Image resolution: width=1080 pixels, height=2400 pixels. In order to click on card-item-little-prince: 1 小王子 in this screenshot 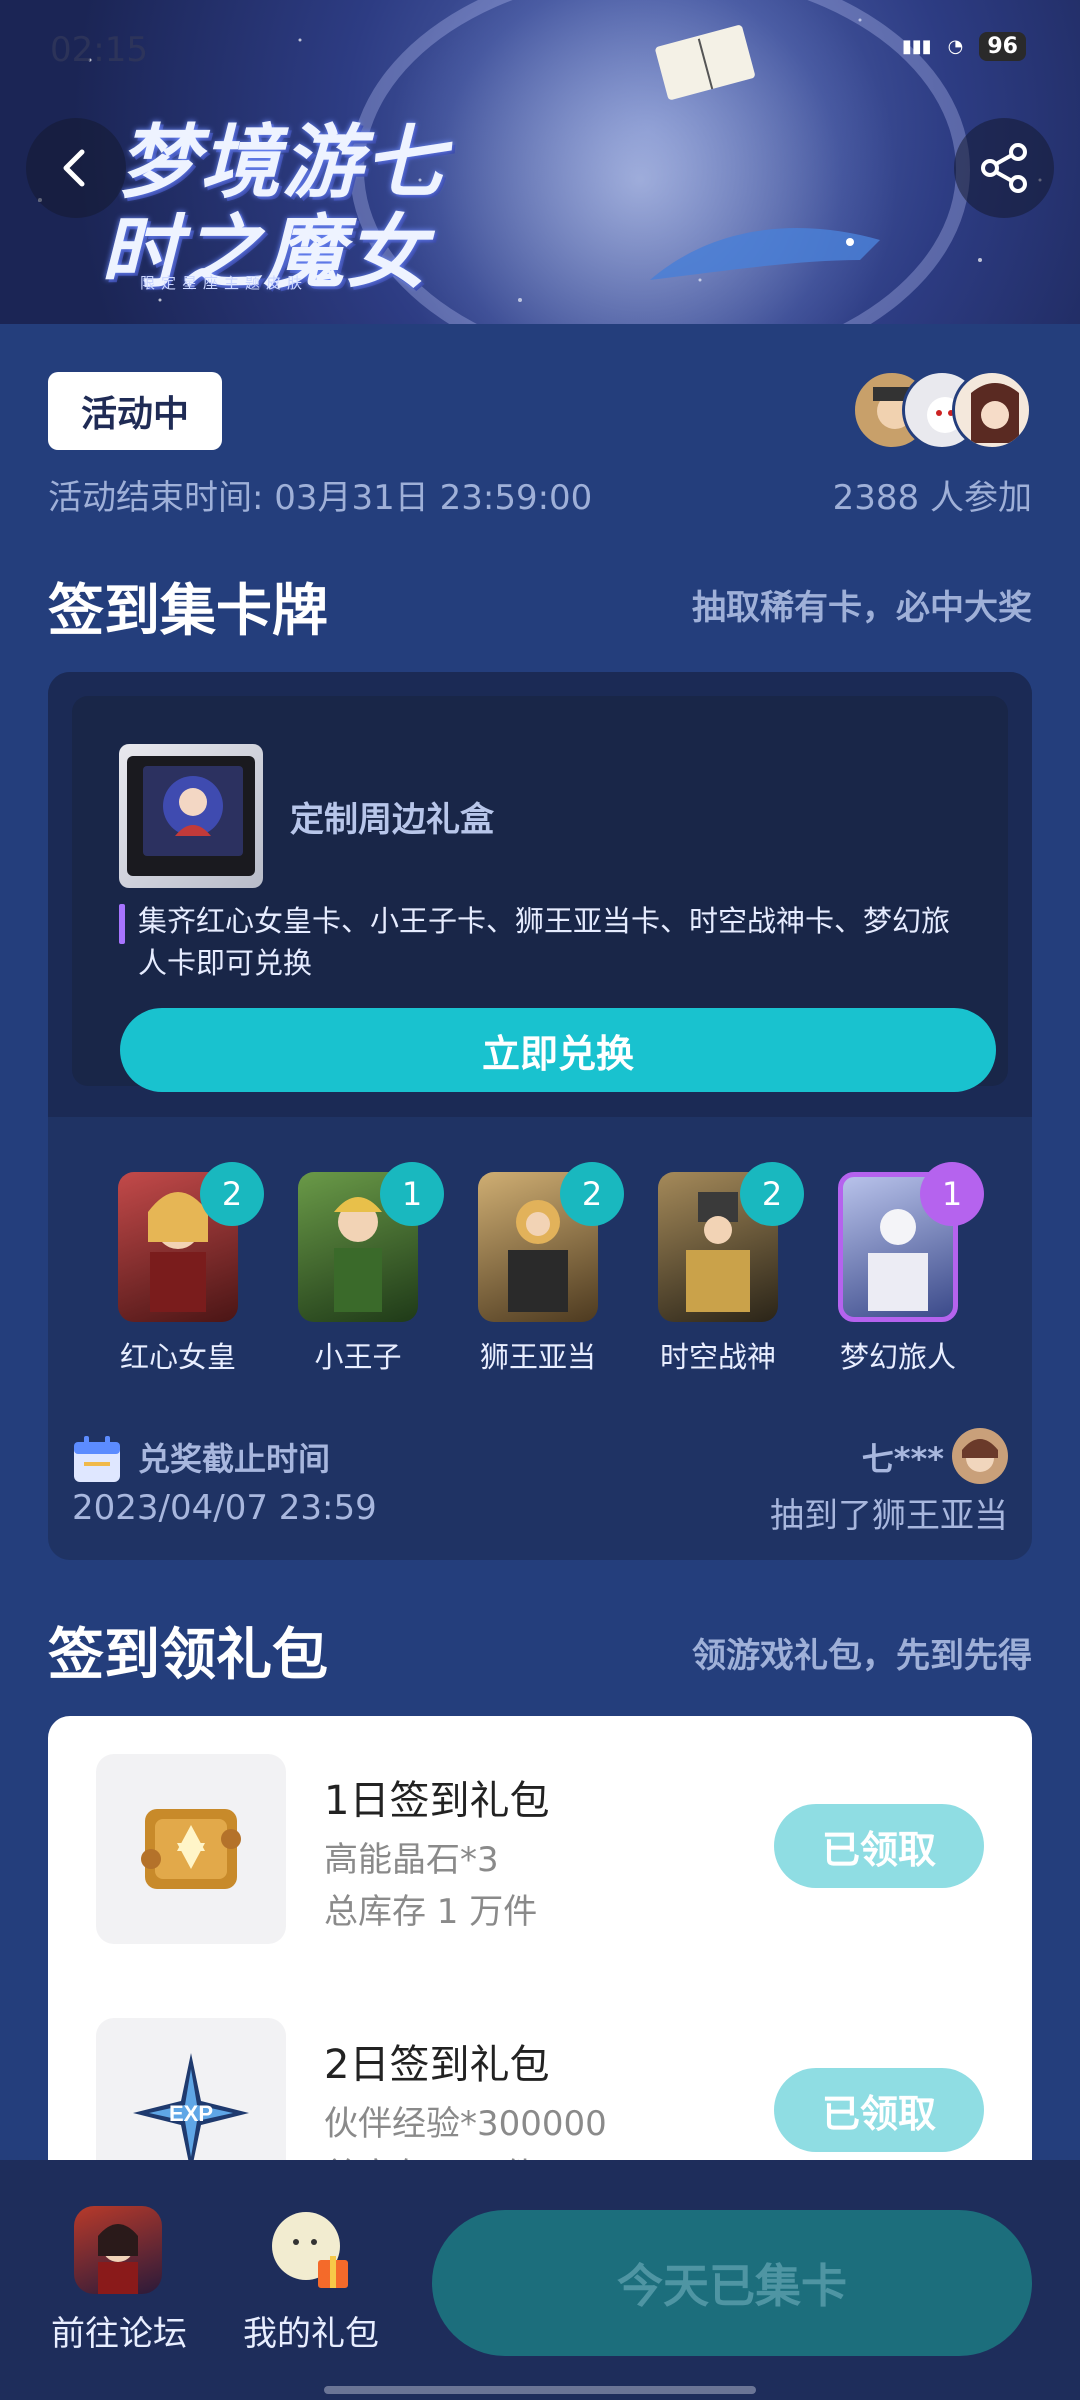, I will do `click(361, 1268)`.